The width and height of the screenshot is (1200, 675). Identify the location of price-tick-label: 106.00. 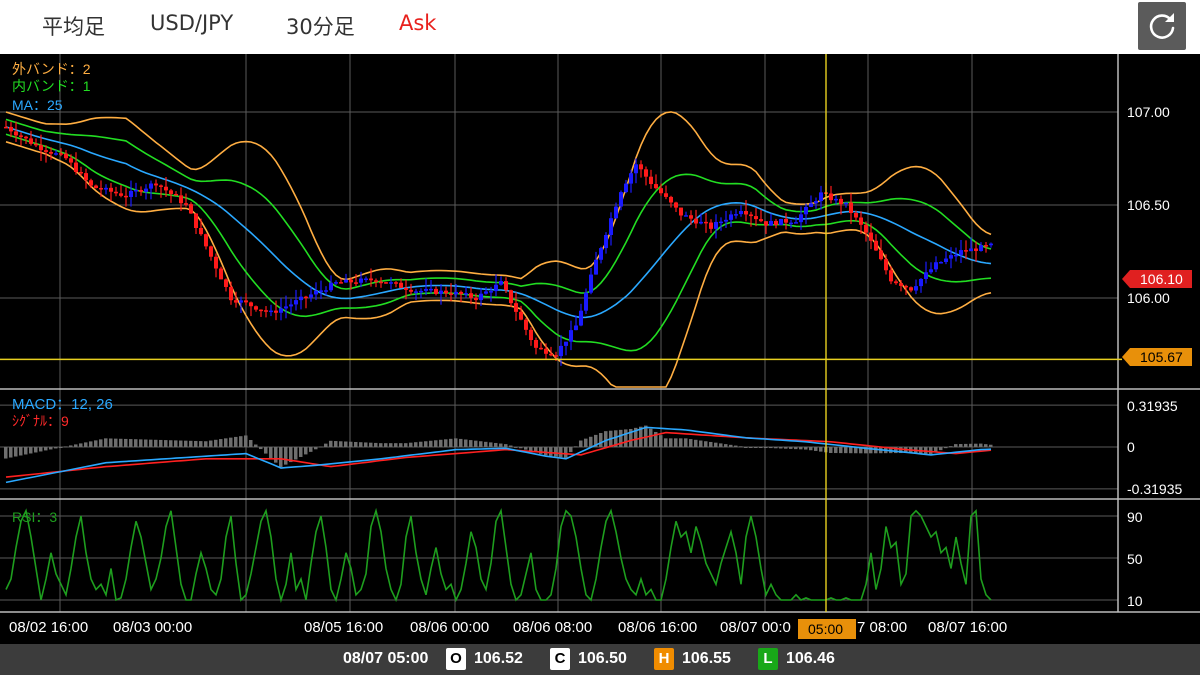
(1148, 298).